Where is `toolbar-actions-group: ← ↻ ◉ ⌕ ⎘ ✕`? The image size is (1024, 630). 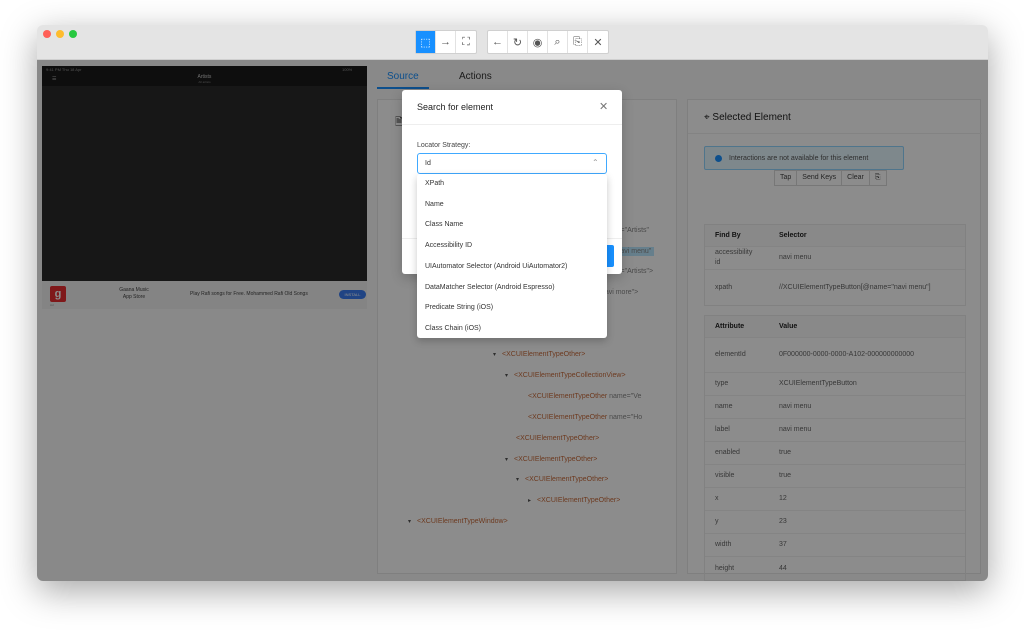
toolbar-actions-group: ← ↻ ◉ ⌕ ⎘ ✕ is located at coordinates (548, 42).